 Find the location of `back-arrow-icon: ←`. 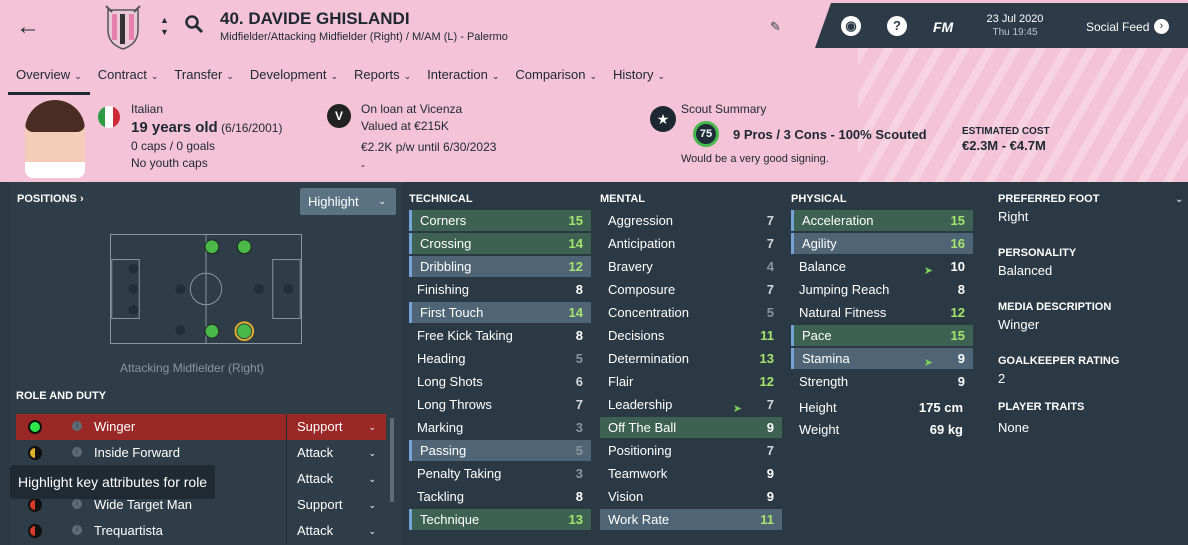

back-arrow-icon: ← is located at coordinates (29, 27).